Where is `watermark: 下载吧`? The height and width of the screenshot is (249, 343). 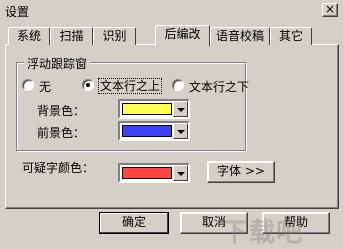 watermark: 下载吧 is located at coordinates (263, 233).